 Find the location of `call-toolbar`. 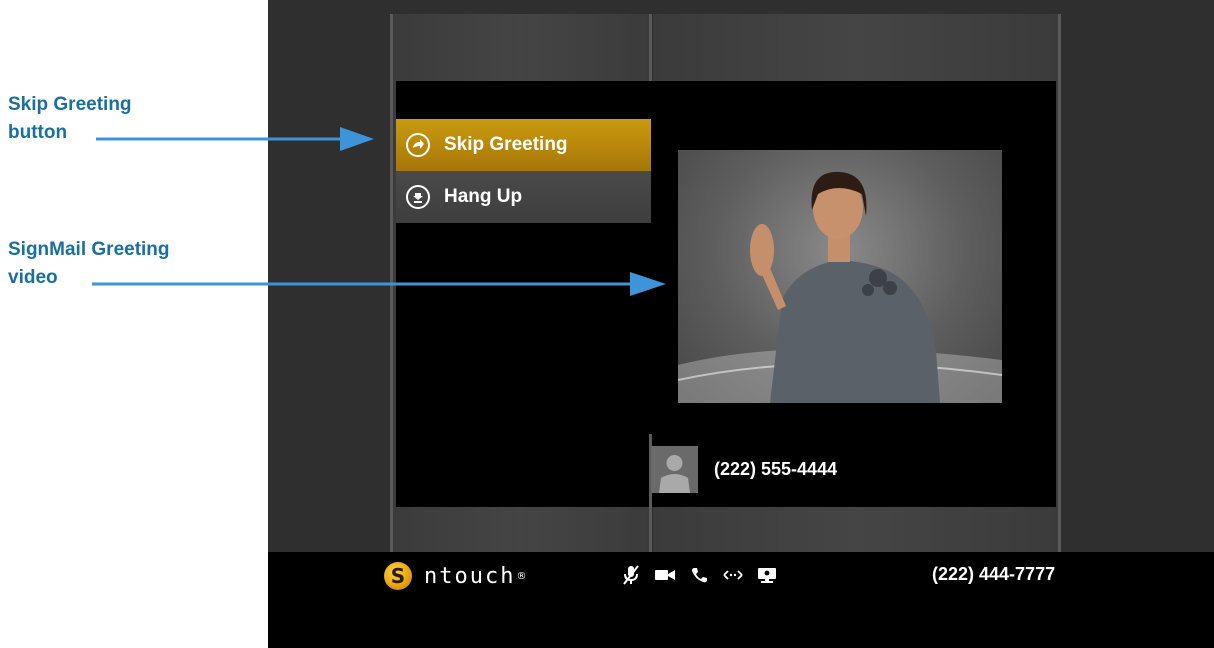

call-toolbar is located at coordinates (699, 575).